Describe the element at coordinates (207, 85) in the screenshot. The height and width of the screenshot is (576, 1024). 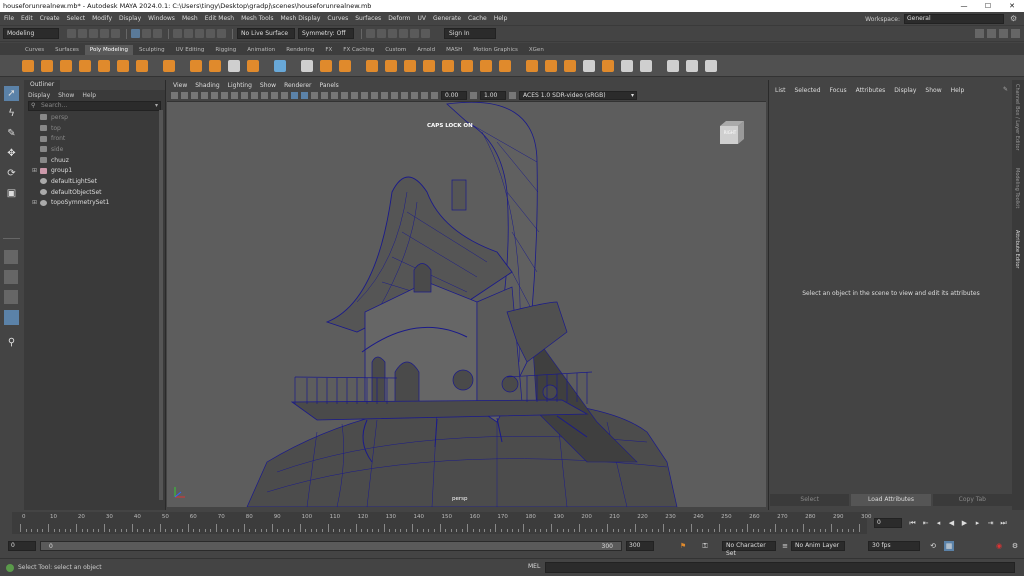
I see `viewport-menu-shading: Shading` at that location.